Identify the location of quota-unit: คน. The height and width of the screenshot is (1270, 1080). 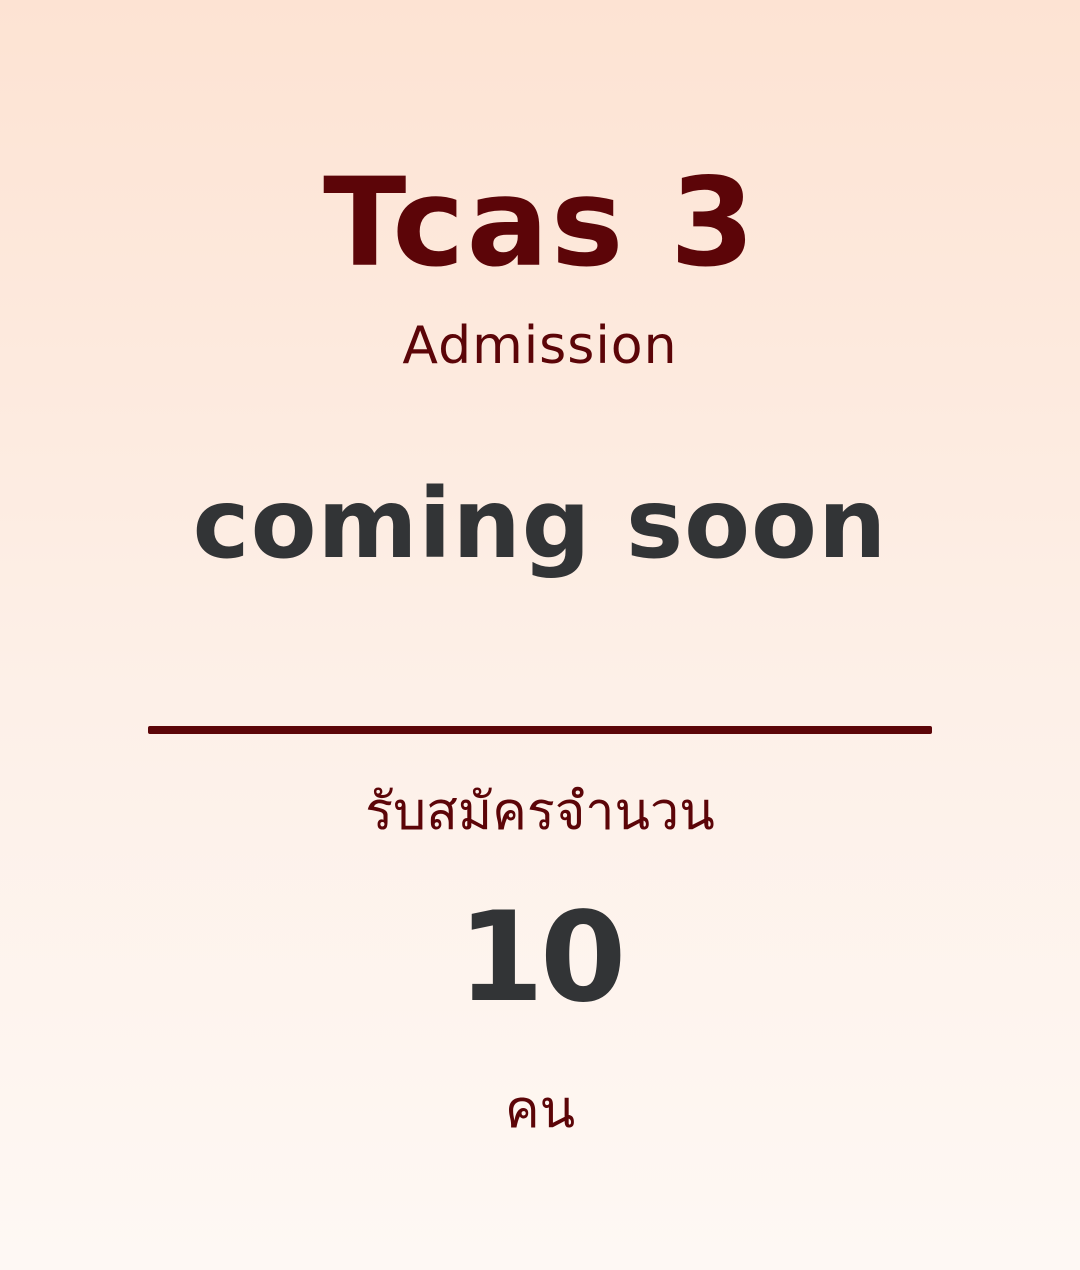
(540, 1110).